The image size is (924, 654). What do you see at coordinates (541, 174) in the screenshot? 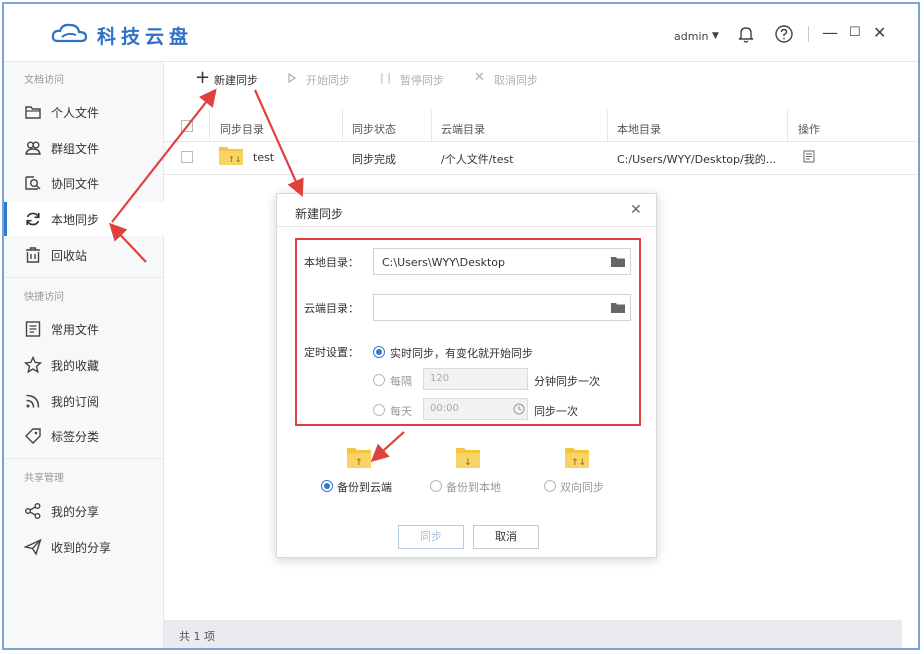
I see `row-divider` at bounding box center [541, 174].